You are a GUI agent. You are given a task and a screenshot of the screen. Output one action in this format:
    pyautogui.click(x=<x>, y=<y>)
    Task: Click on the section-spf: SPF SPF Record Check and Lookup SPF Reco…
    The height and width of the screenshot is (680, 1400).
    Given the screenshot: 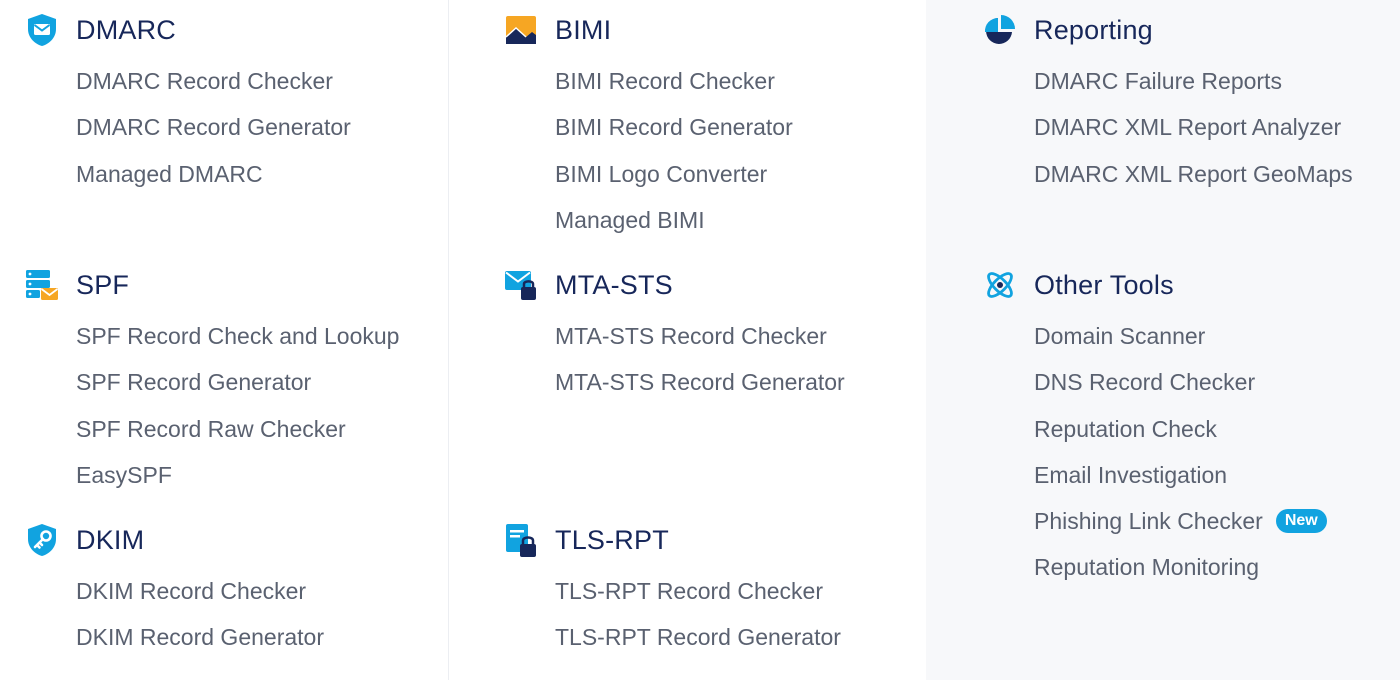 What is the action you would take?
    pyautogui.click(x=212, y=385)
    